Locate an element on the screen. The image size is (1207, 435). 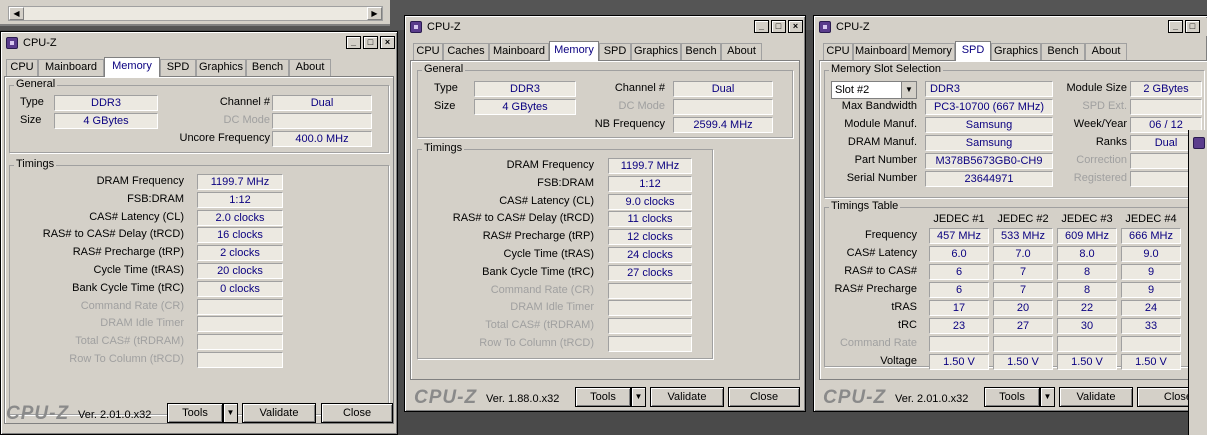
module-size-value: 2 GBytes is located at coordinates (1166, 89).